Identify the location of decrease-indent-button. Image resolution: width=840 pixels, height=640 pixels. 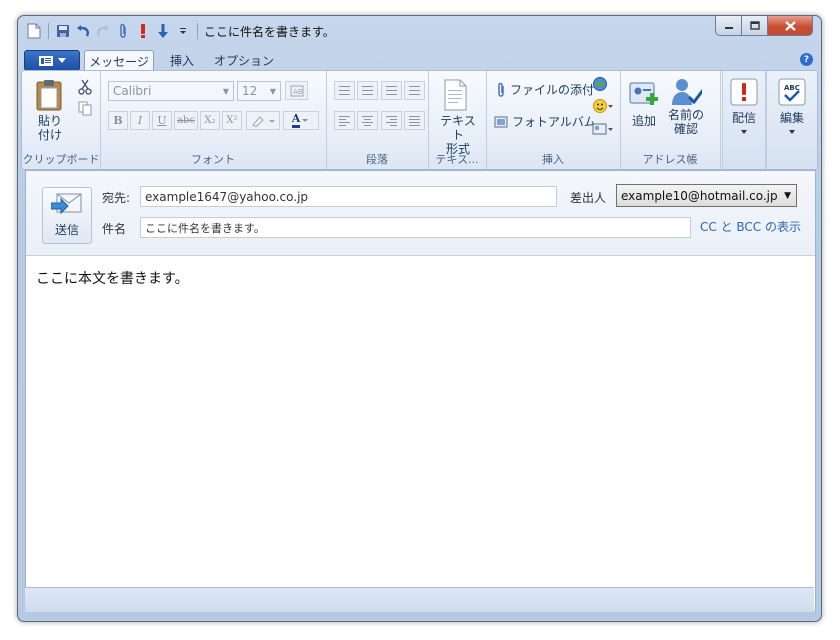
(391, 90).